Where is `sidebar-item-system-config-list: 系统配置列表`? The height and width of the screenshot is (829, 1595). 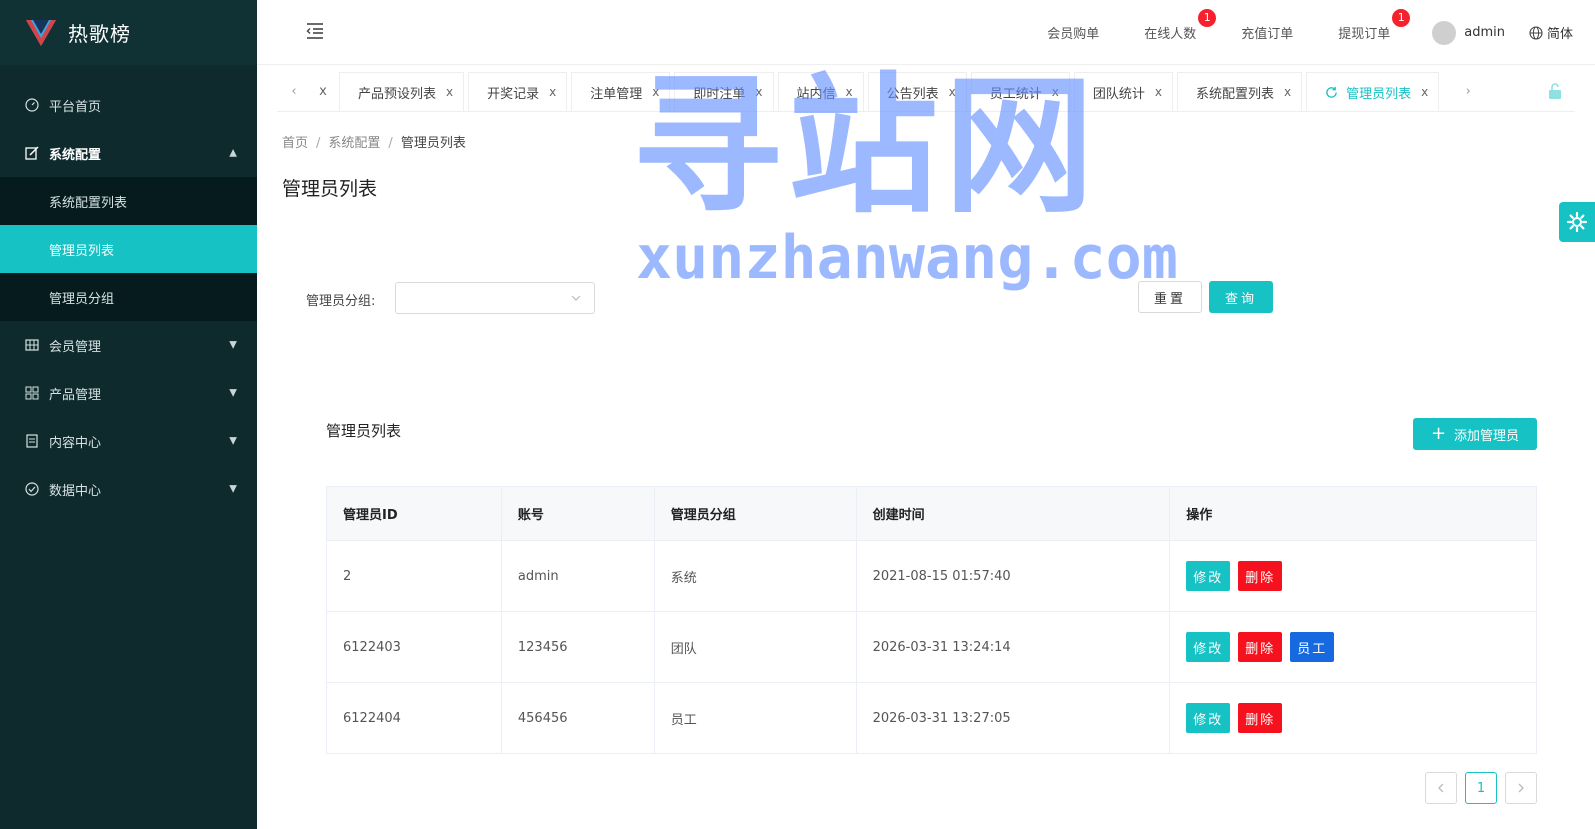 sidebar-item-system-config-list: 系统配置列表 is located at coordinates (128, 201).